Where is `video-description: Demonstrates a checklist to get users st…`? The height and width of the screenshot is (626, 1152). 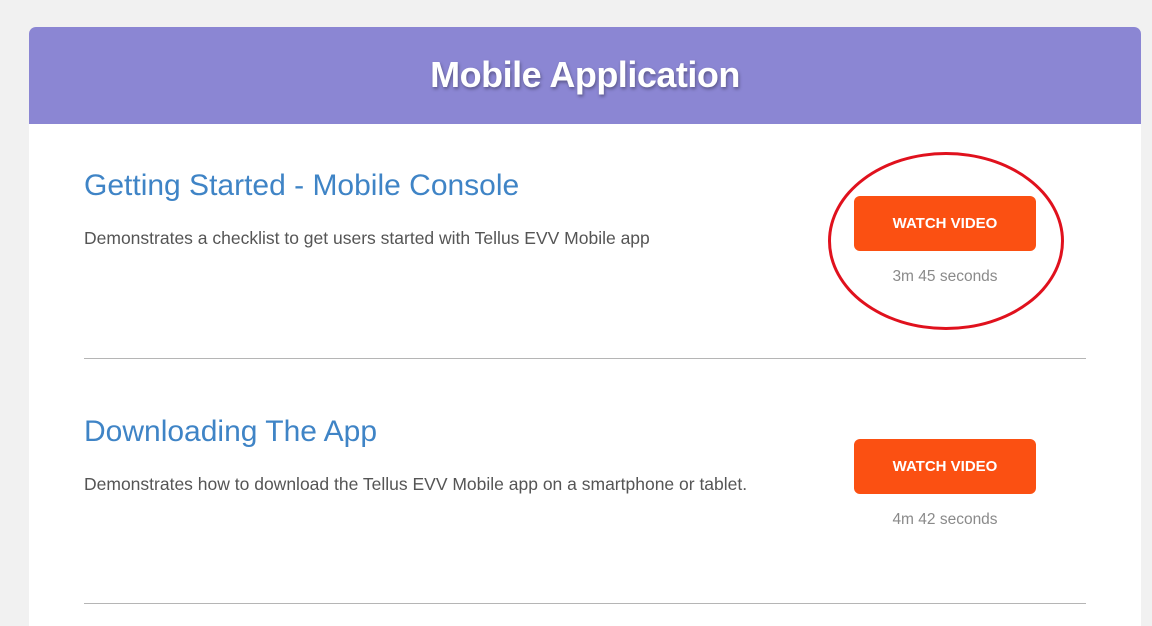 video-description: Demonstrates a checklist to get users st… is located at coordinates (367, 238).